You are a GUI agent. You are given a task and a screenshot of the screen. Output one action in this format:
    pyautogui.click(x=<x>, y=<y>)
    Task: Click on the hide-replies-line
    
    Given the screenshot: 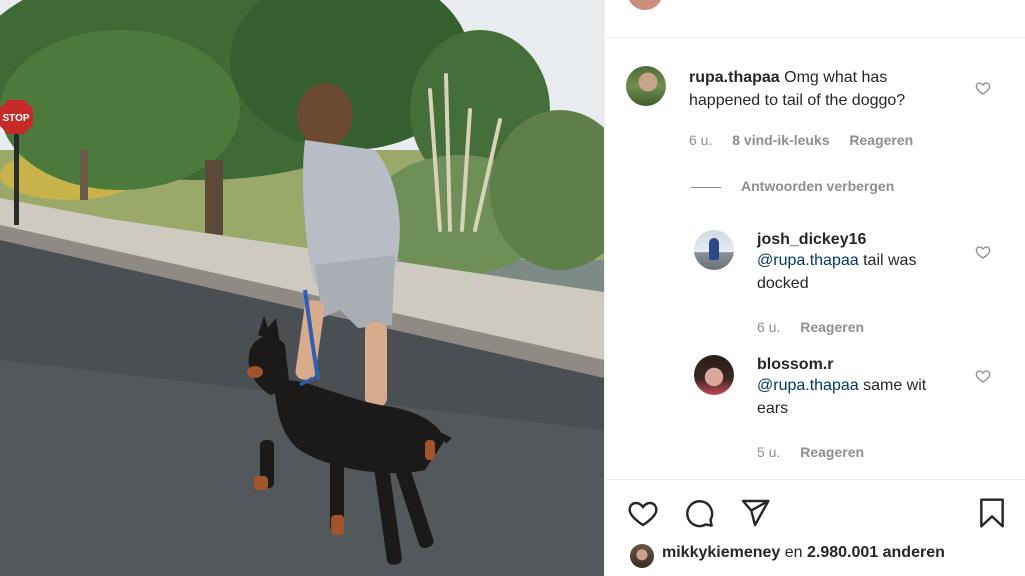 What is the action you would take?
    pyautogui.click(x=706, y=187)
    